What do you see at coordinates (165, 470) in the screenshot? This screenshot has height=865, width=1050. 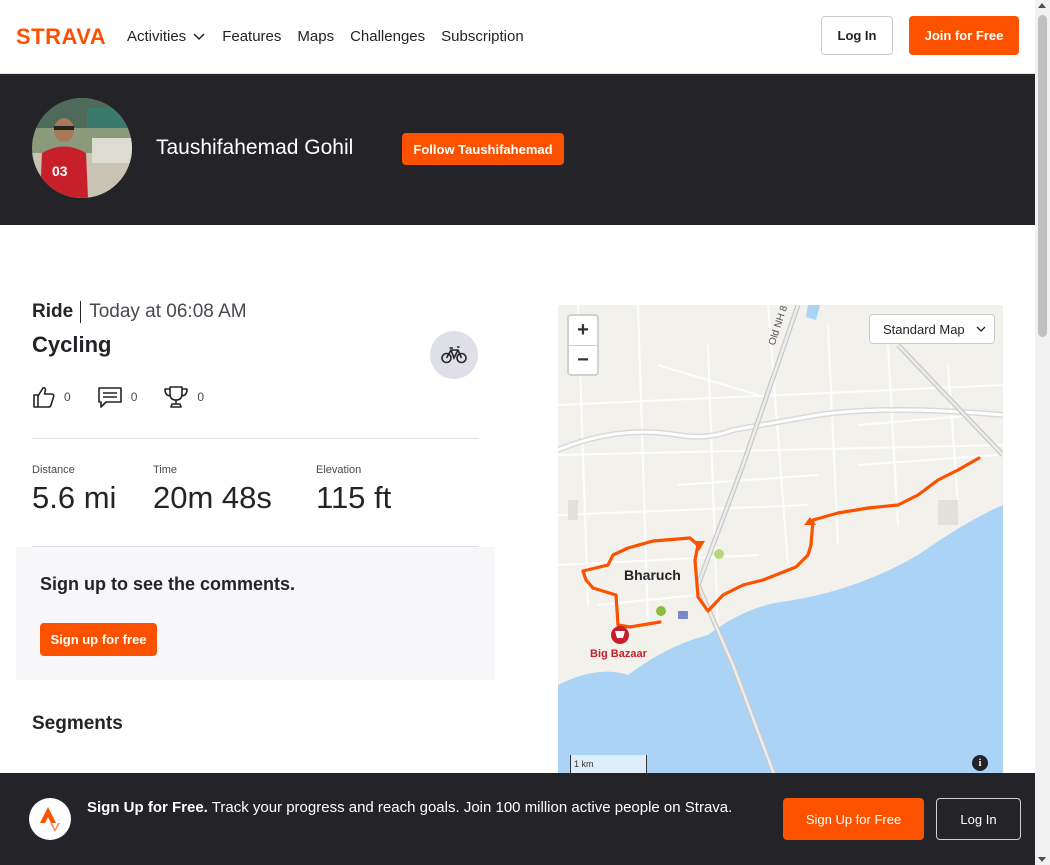 I see `stat-label: Time` at bounding box center [165, 470].